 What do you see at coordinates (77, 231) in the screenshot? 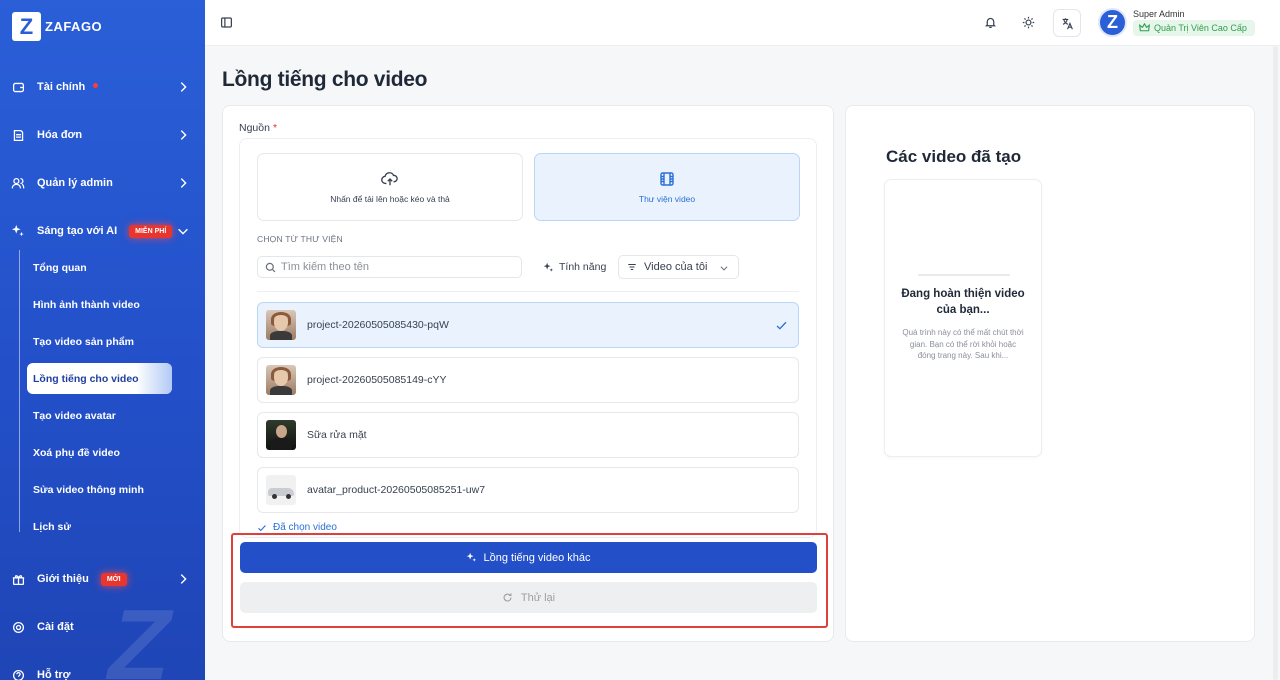
I see `sidebar-item-label: Sáng tạo với AI` at bounding box center [77, 231].